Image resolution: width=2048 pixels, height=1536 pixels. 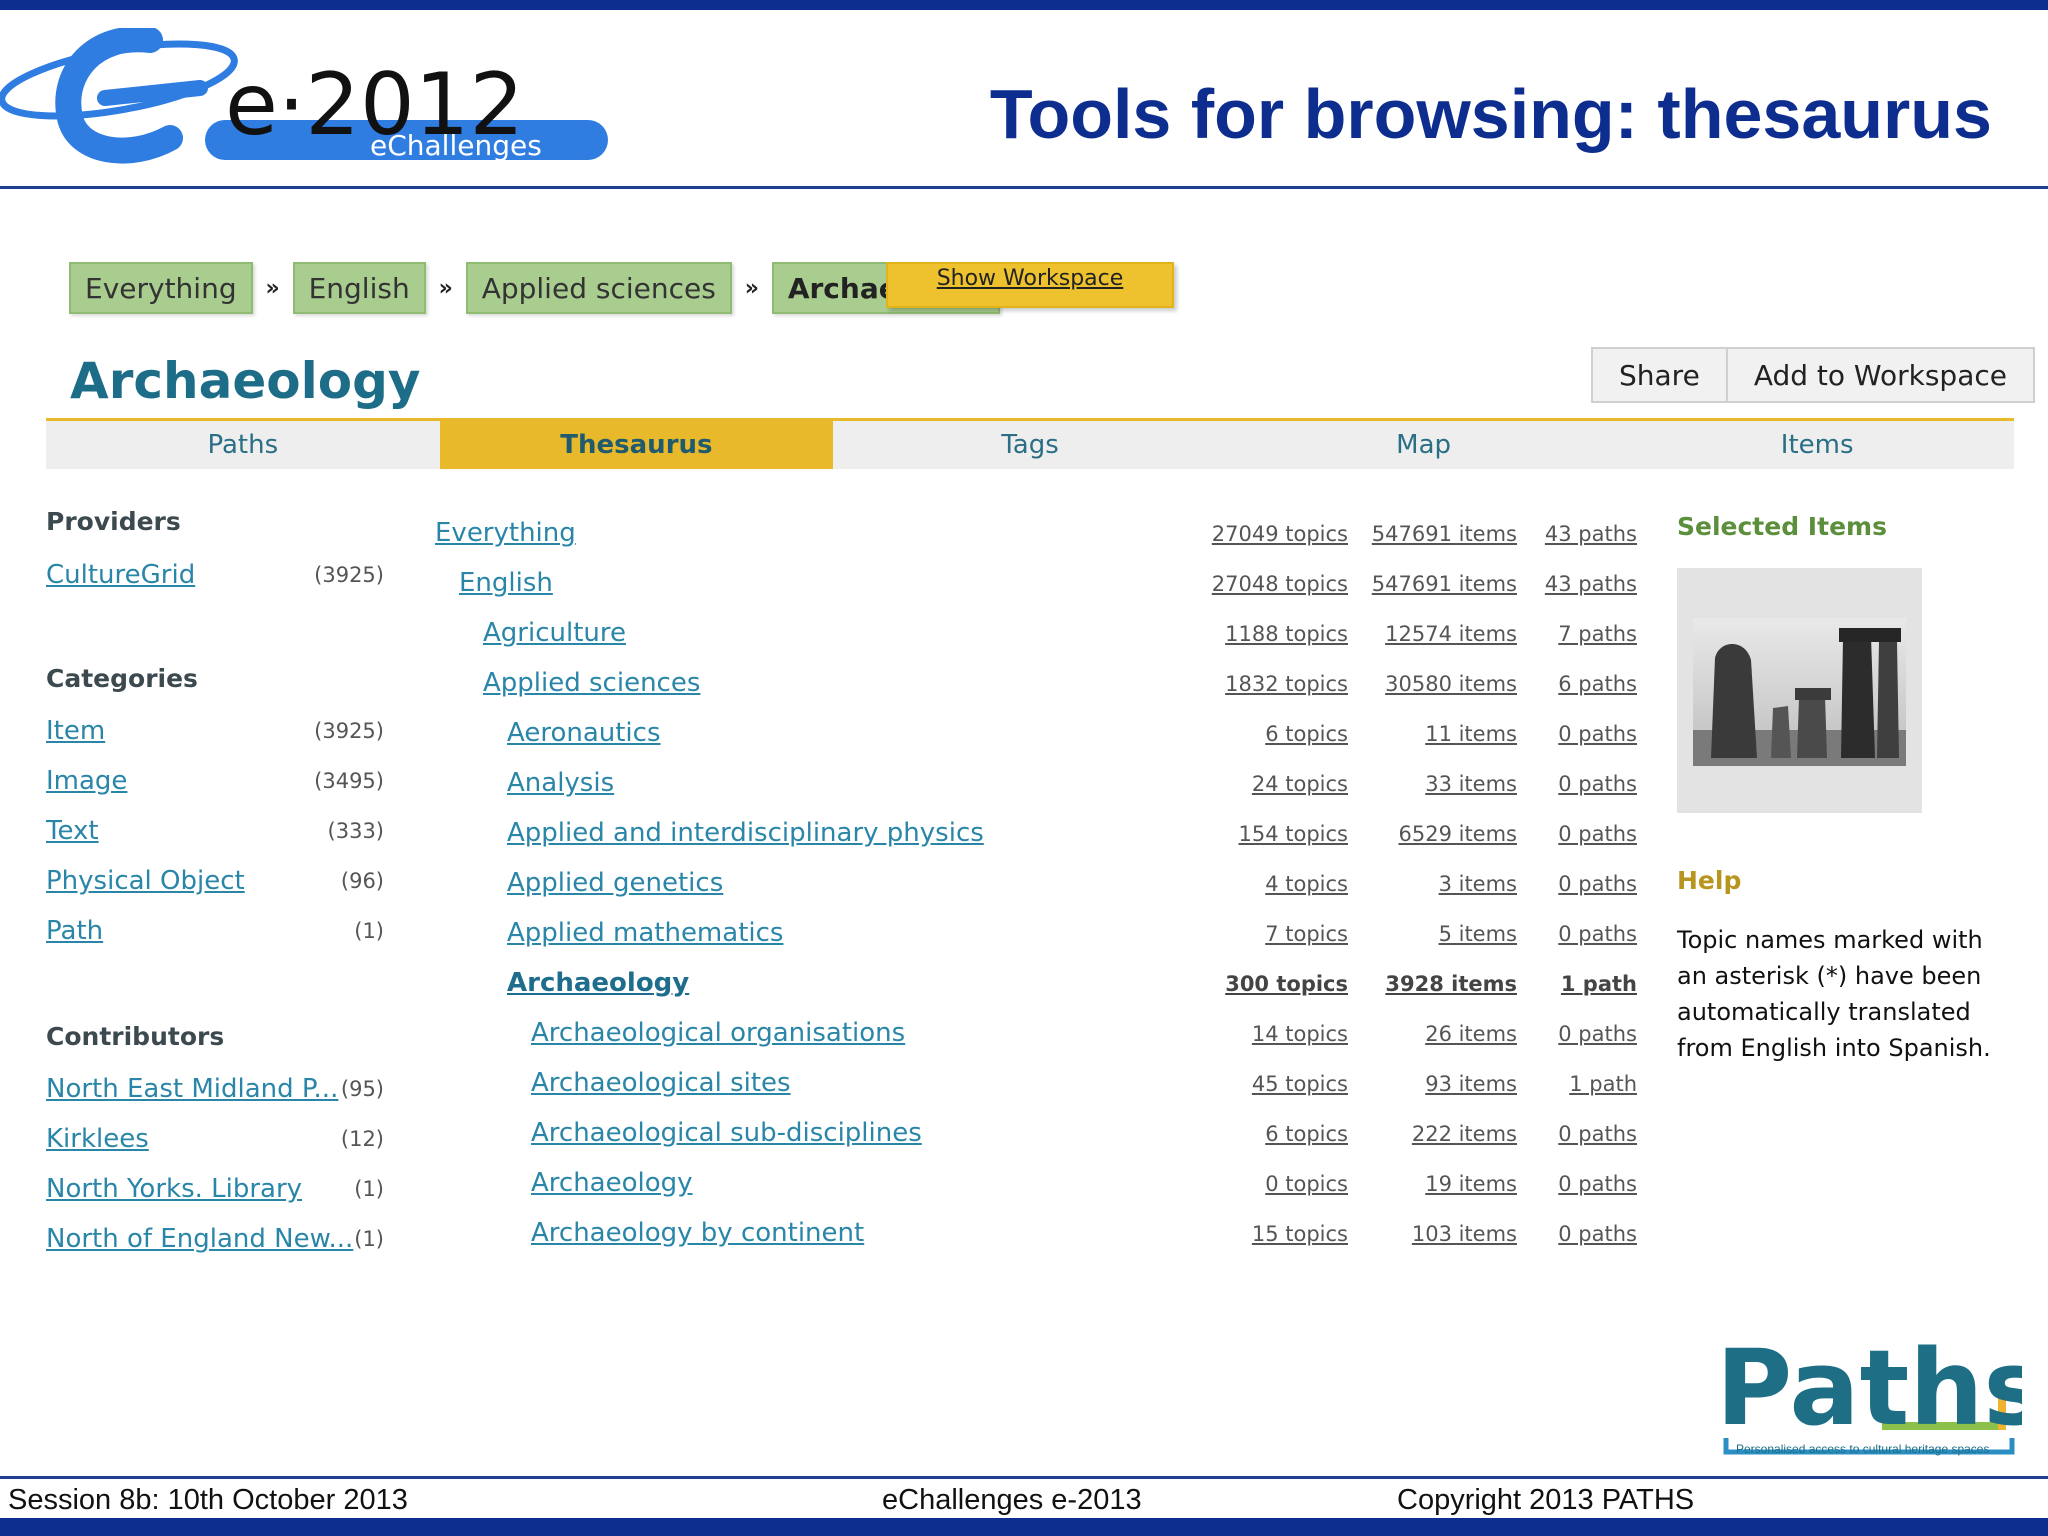 What do you see at coordinates (1438, 1244) in the screenshot?
I see `items-count-link: 103 items` at bounding box center [1438, 1244].